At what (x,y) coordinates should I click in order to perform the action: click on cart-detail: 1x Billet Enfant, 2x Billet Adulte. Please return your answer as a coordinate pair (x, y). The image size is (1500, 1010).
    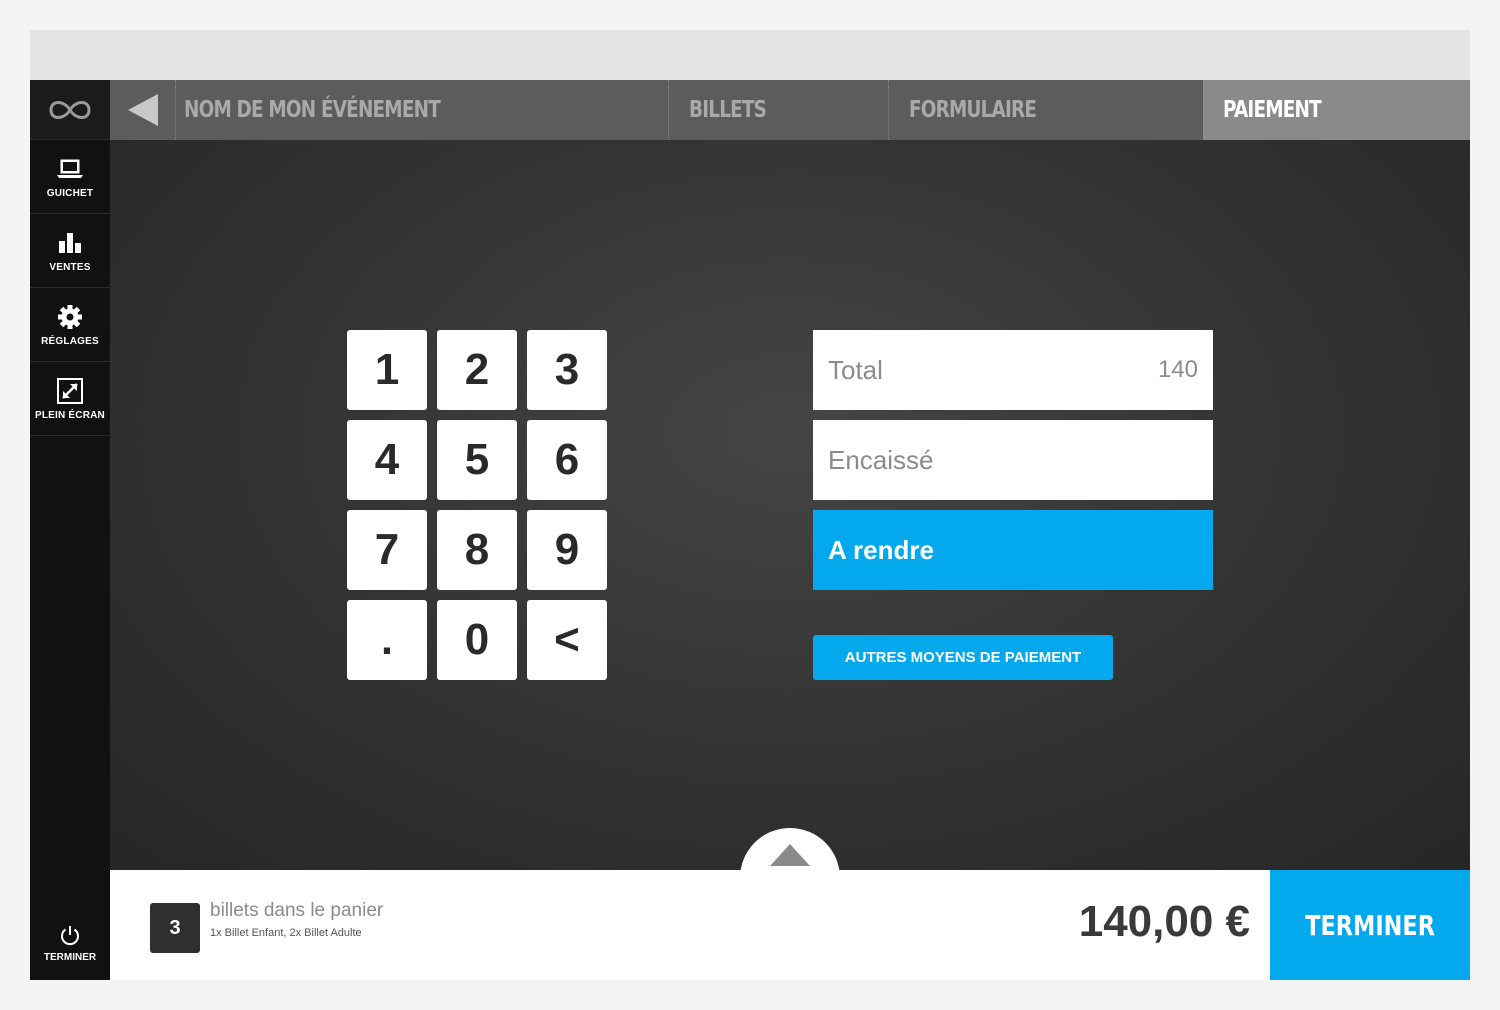
    Looking at the image, I should click on (286, 933).